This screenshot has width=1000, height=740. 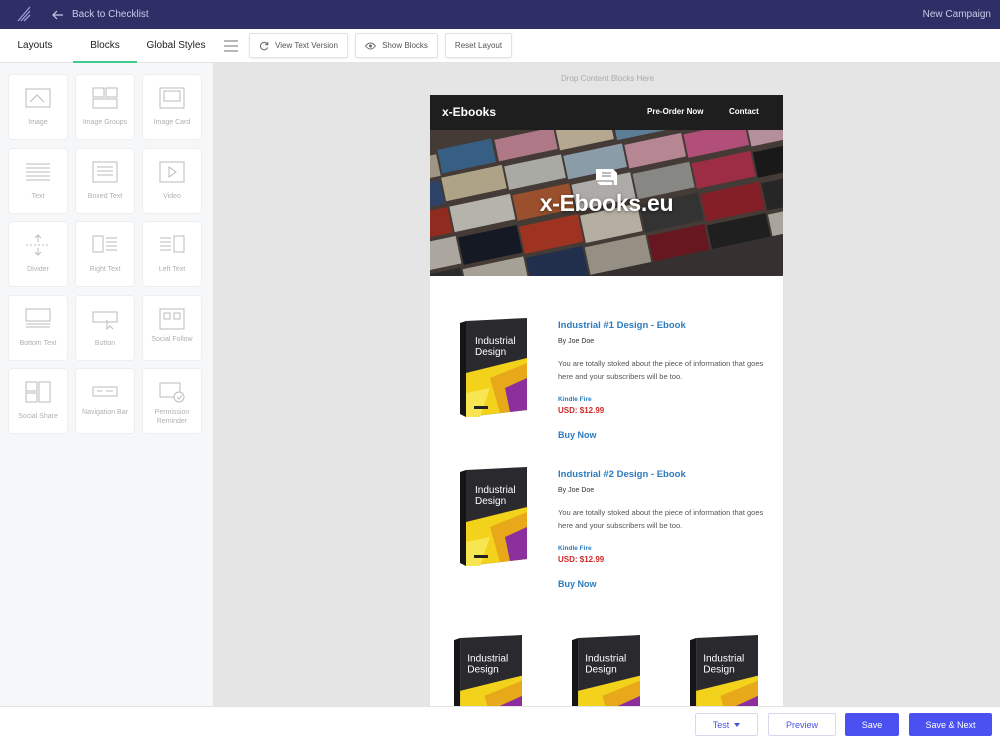 What do you see at coordinates (38, 196) in the screenshot?
I see `block-tile-label: Text` at bounding box center [38, 196].